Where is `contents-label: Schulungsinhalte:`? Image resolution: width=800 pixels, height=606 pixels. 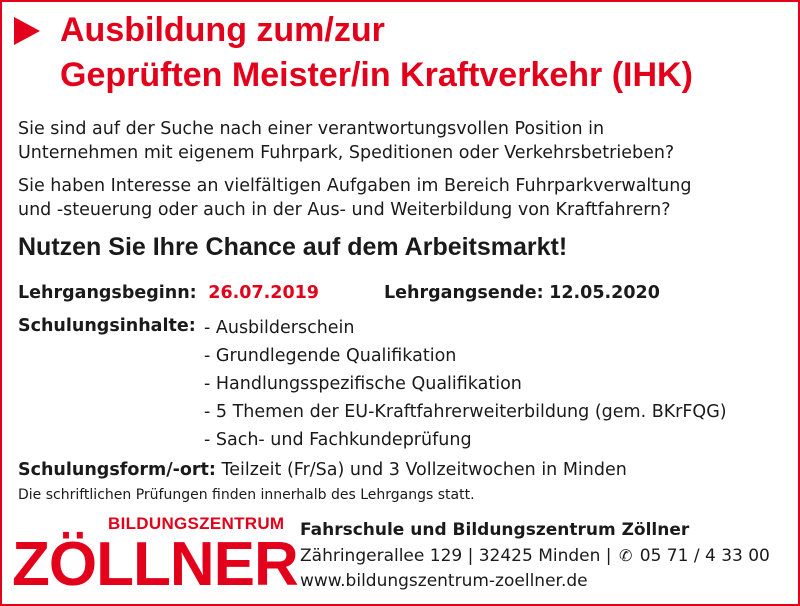
contents-label: Schulungsinhalte: is located at coordinates (107, 326).